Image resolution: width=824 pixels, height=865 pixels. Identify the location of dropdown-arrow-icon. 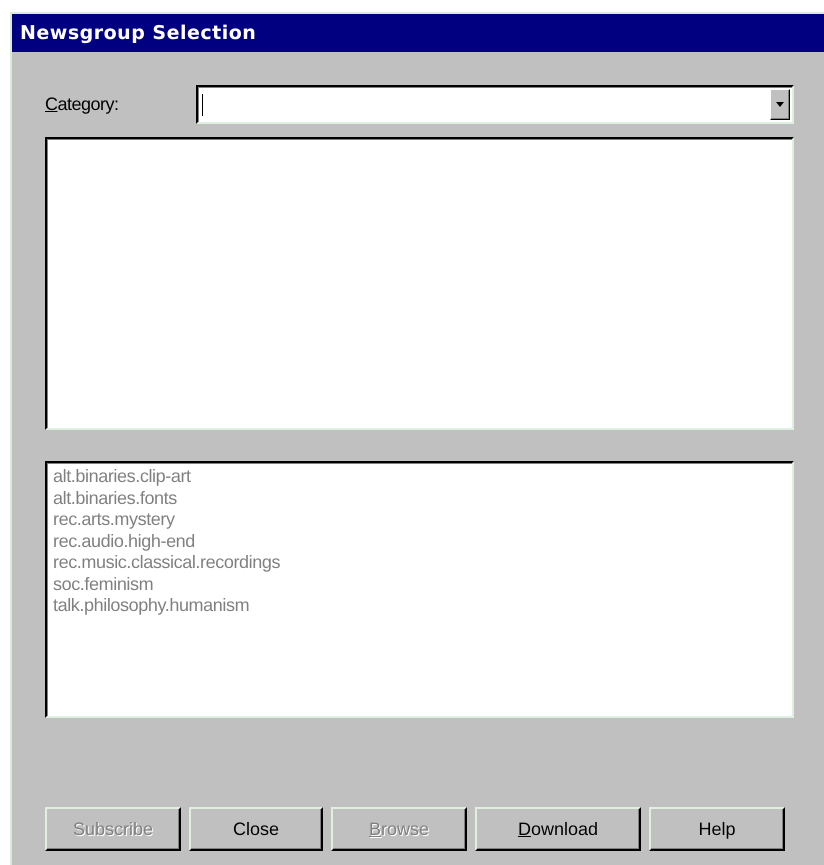
(780, 104).